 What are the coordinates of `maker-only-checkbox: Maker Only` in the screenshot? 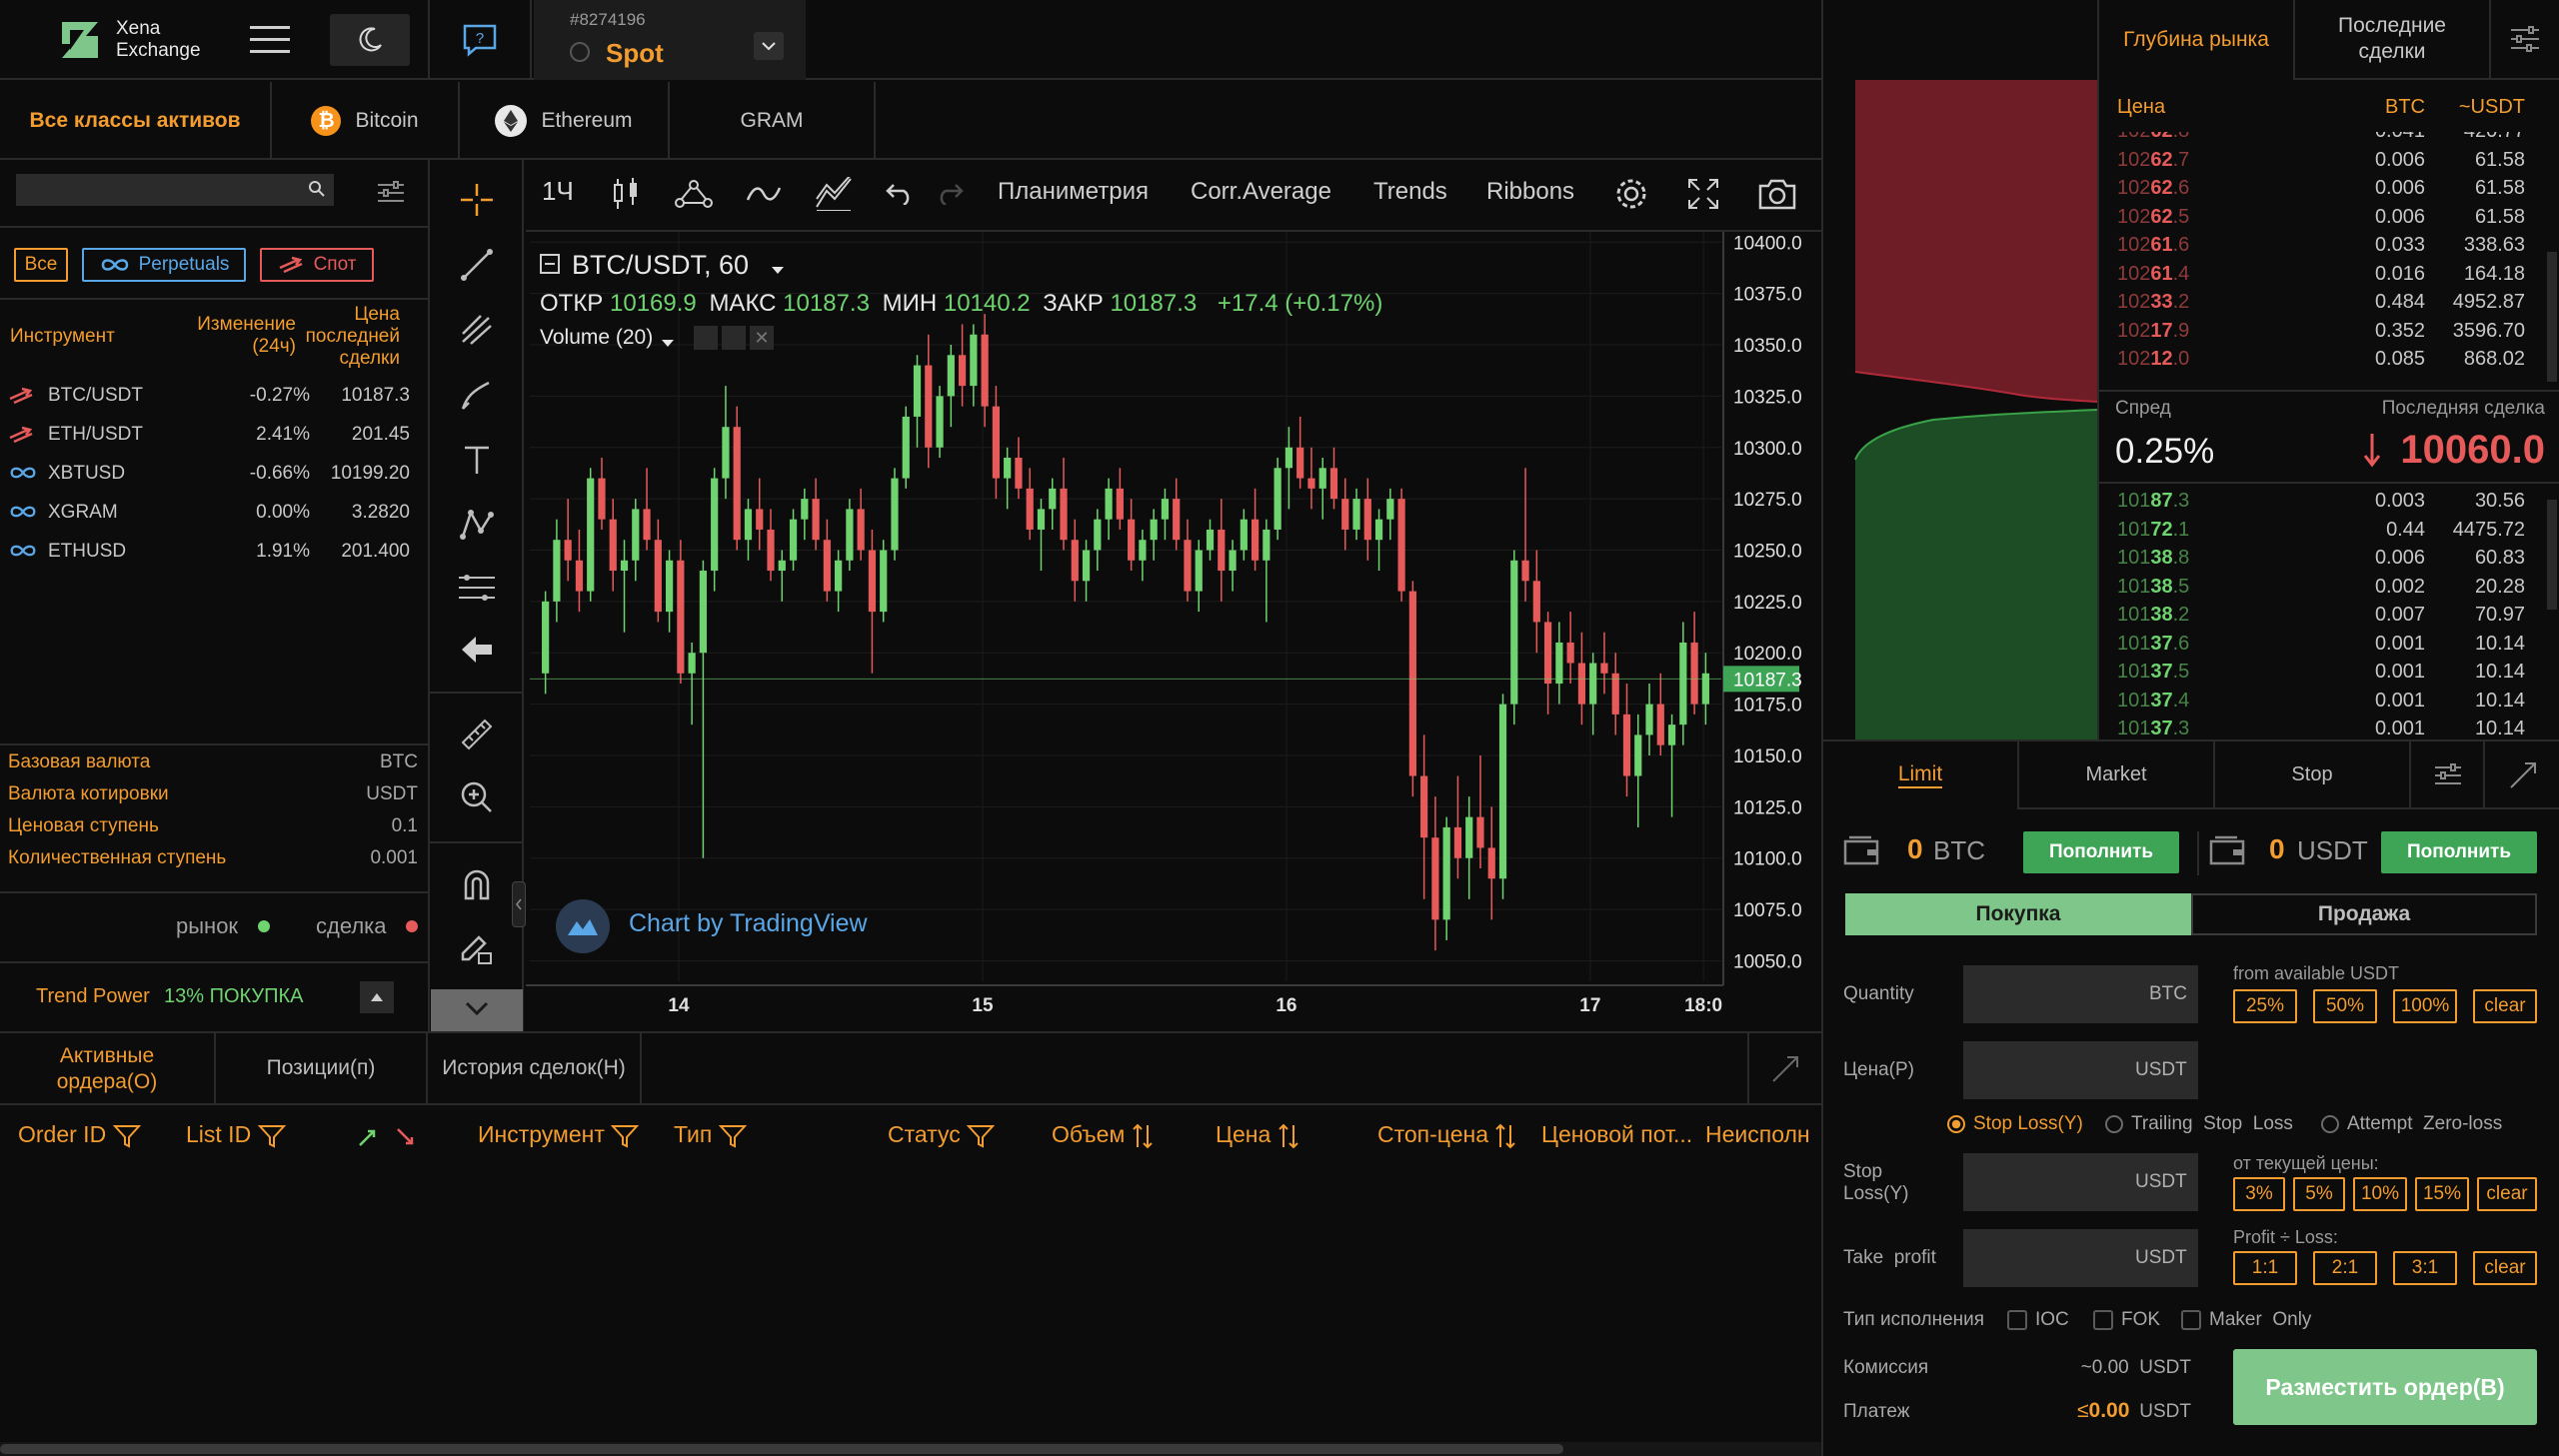 It's located at (2246, 1320).